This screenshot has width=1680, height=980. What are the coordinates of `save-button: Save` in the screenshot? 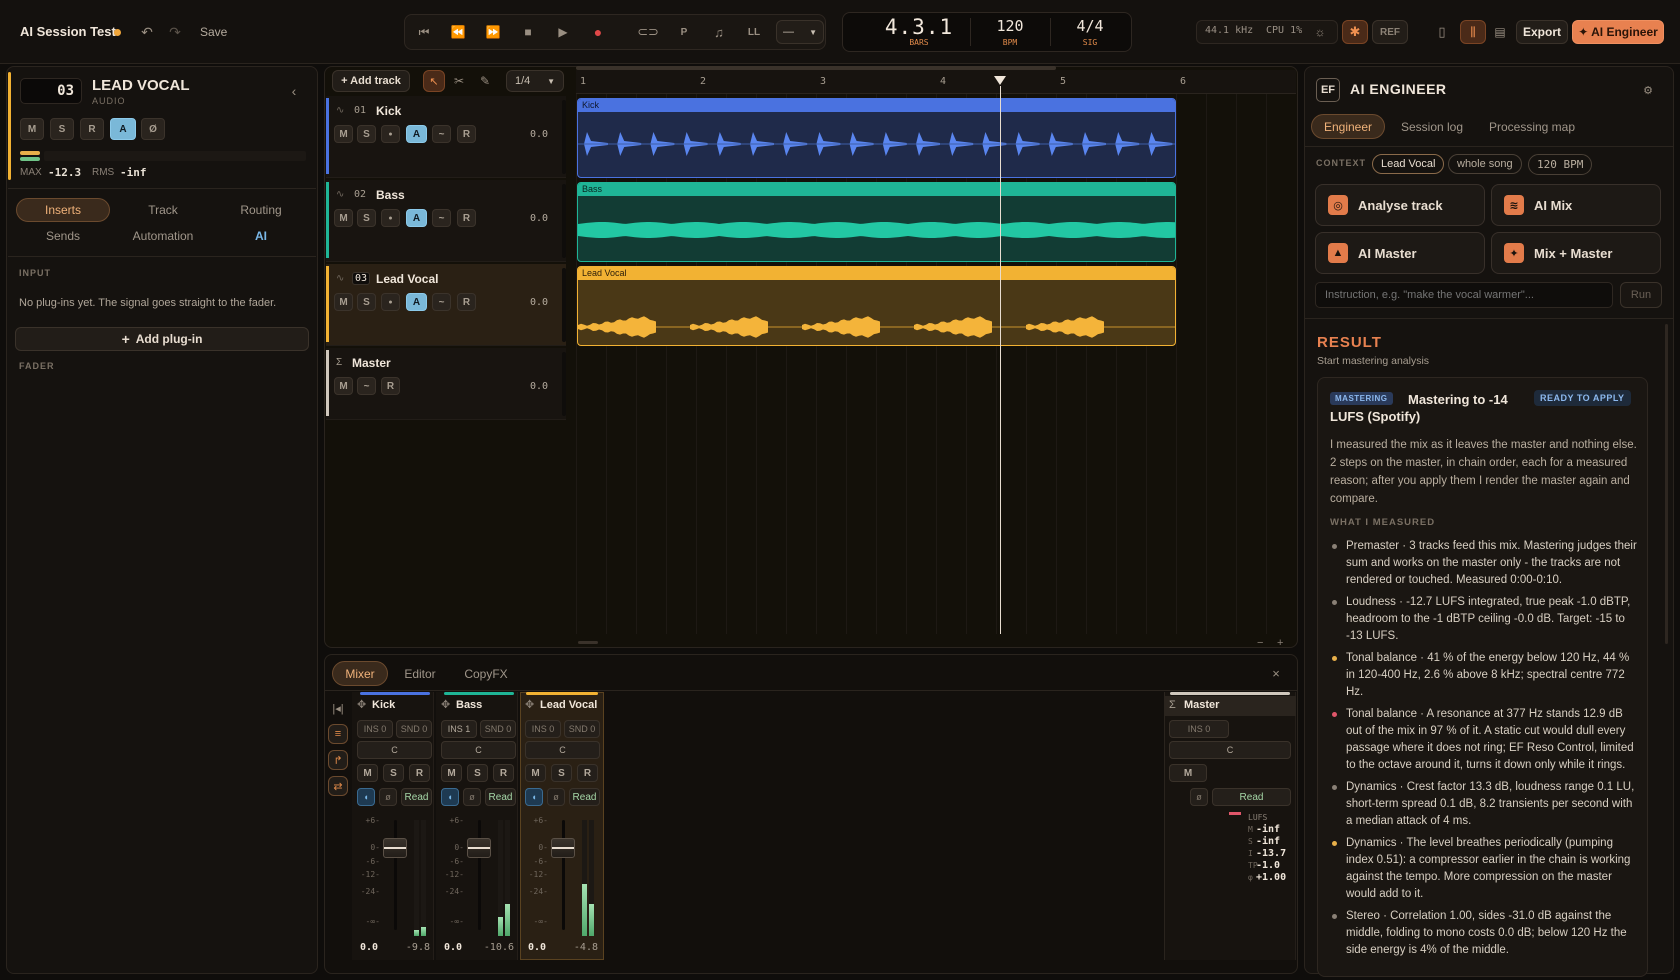 It's located at (213, 32).